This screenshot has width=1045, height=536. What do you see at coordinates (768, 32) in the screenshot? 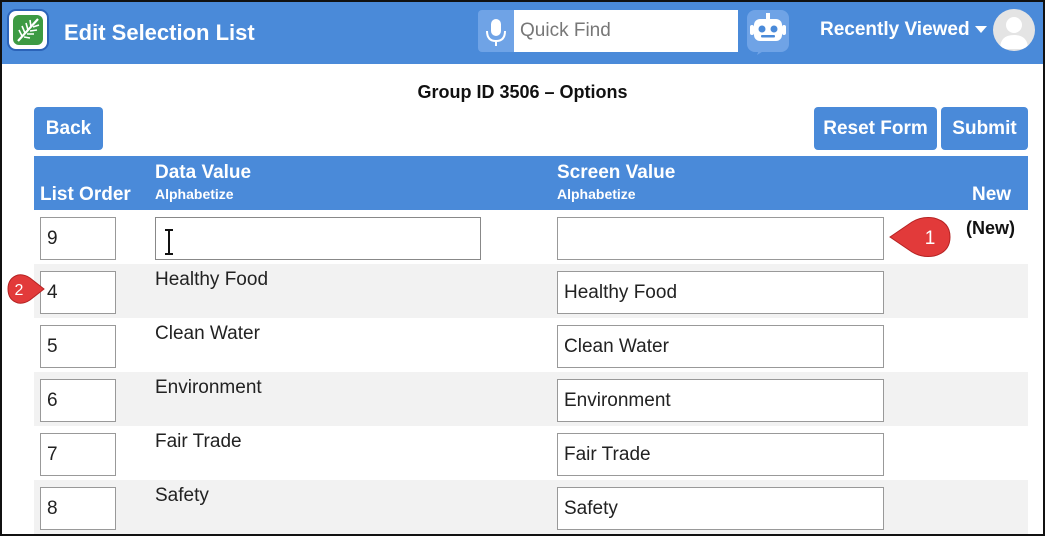
I see `robot-icon` at bounding box center [768, 32].